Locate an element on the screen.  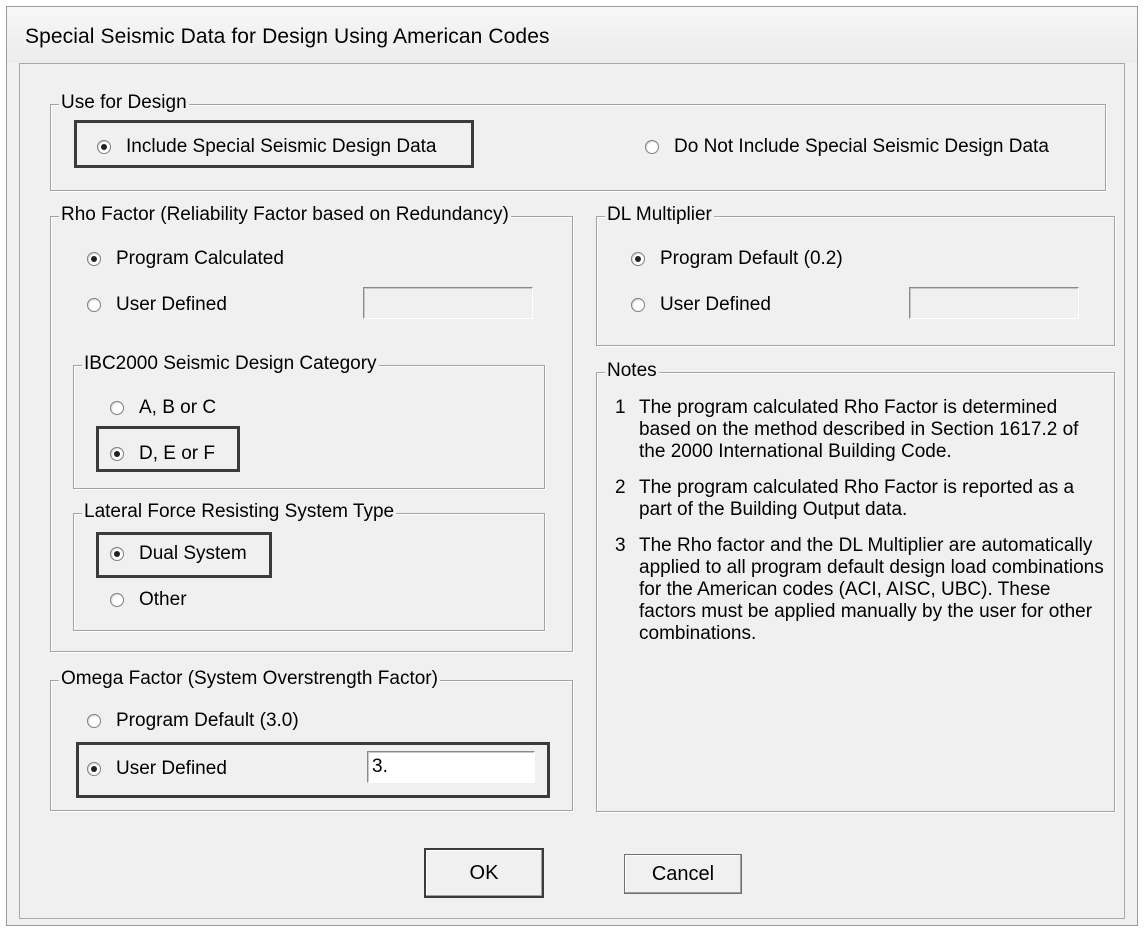
category-abc-label: A, B or C is located at coordinates (178, 407).